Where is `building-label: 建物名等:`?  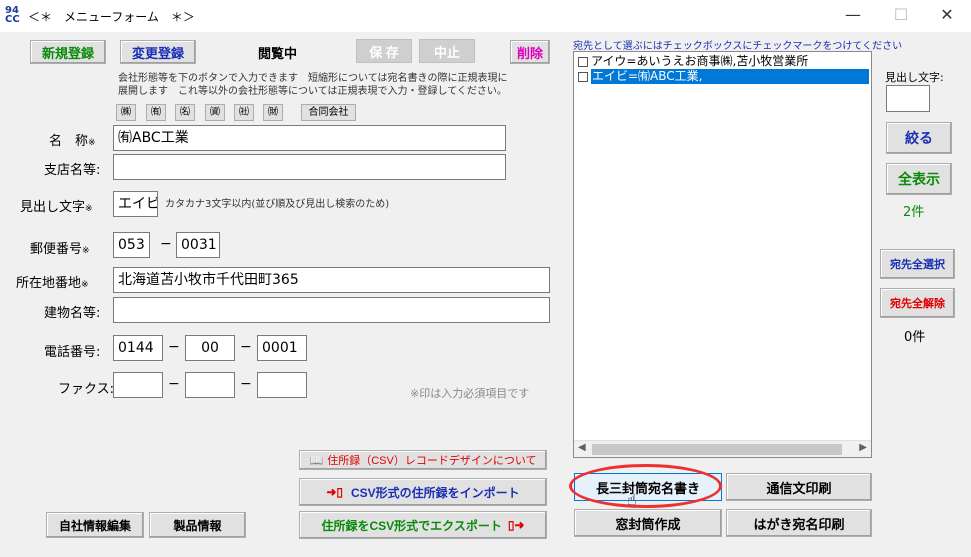 building-label: 建物名等: is located at coordinates (72, 313).